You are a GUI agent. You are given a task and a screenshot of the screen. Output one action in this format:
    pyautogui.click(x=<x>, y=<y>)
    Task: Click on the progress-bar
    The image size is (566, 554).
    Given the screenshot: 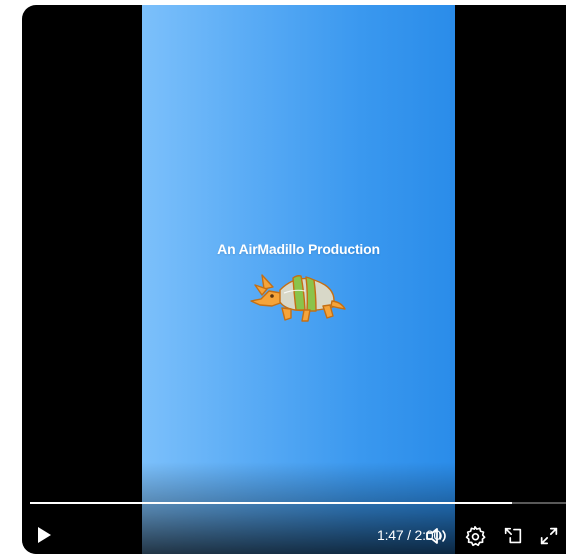 What is the action you would take?
    pyautogui.click(x=298, y=503)
    